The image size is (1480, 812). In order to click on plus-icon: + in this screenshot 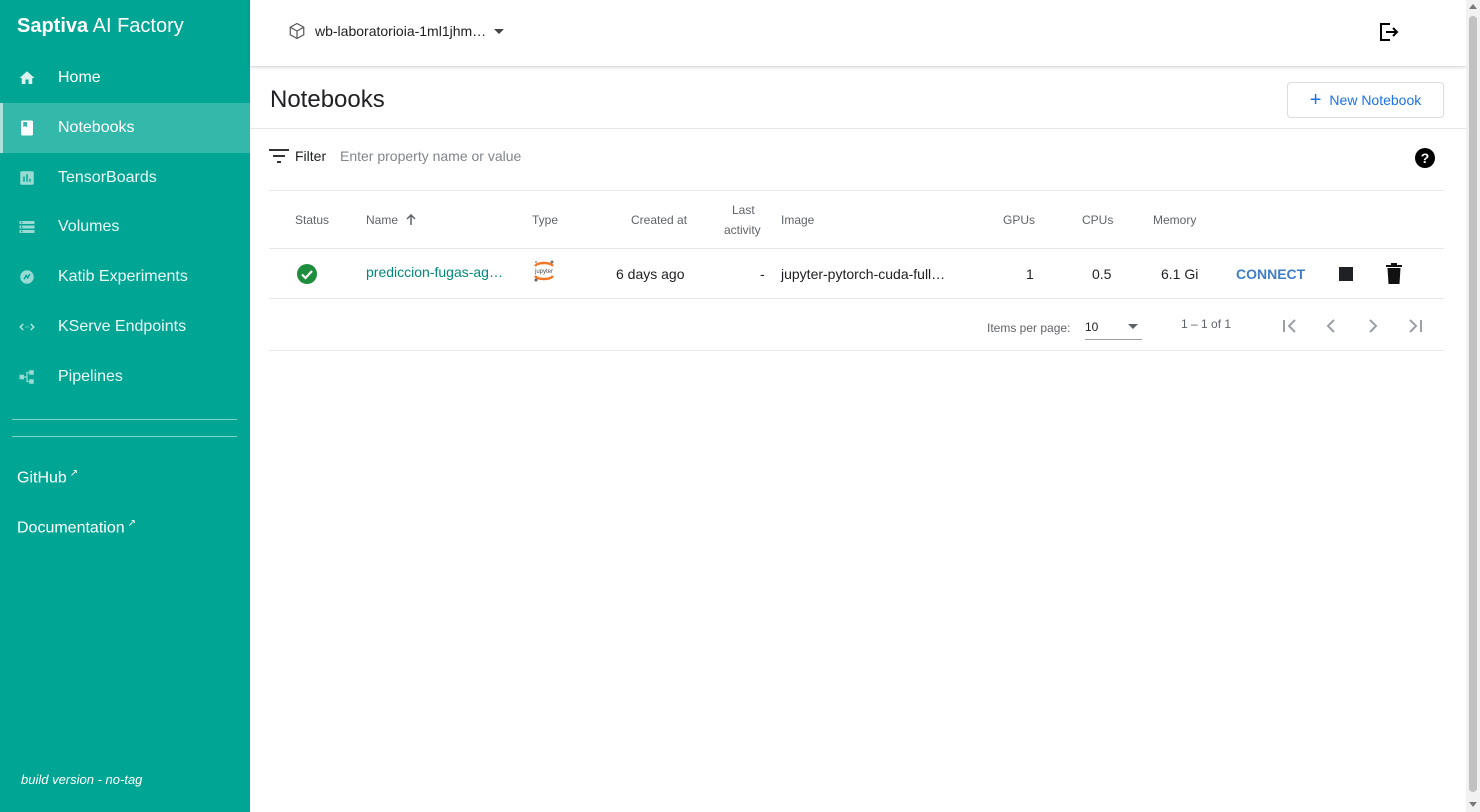, I will do `click(1315, 100)`.